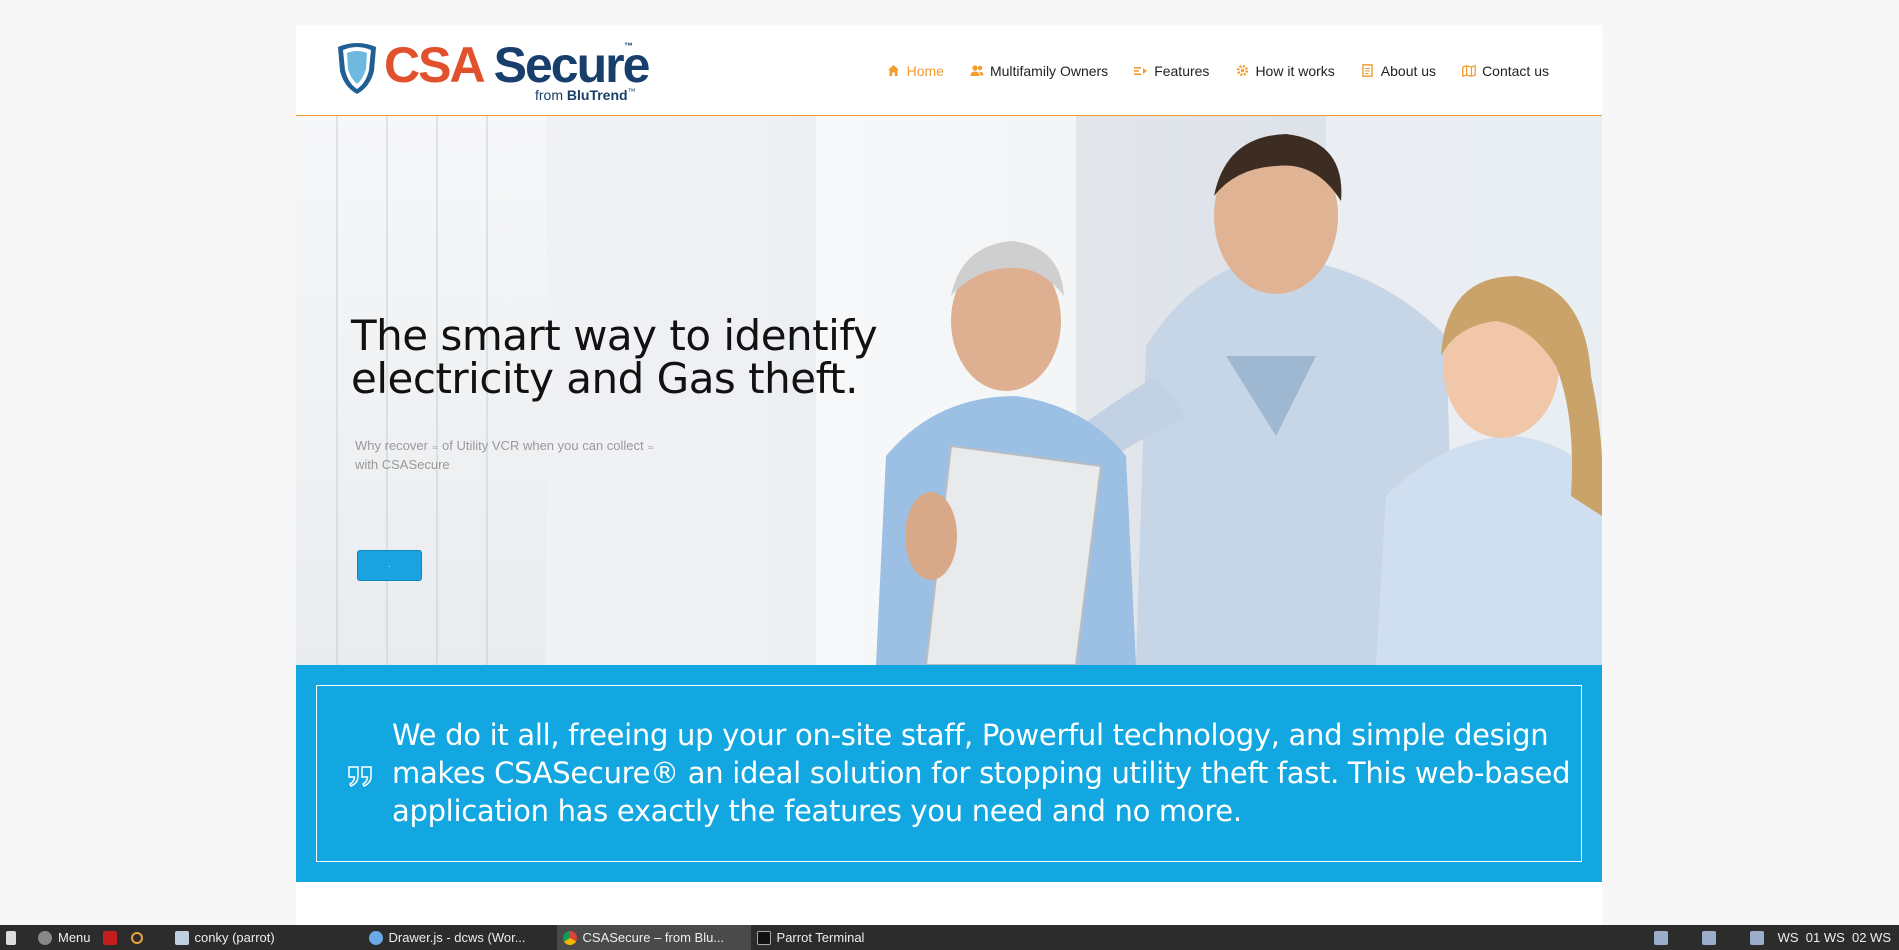 This screenshot has width=1899, height=950. What do you see at coordinates (597, 95) in the screenshot?
I see `logo-company: BluTrend` at bounding box center [597, 95].